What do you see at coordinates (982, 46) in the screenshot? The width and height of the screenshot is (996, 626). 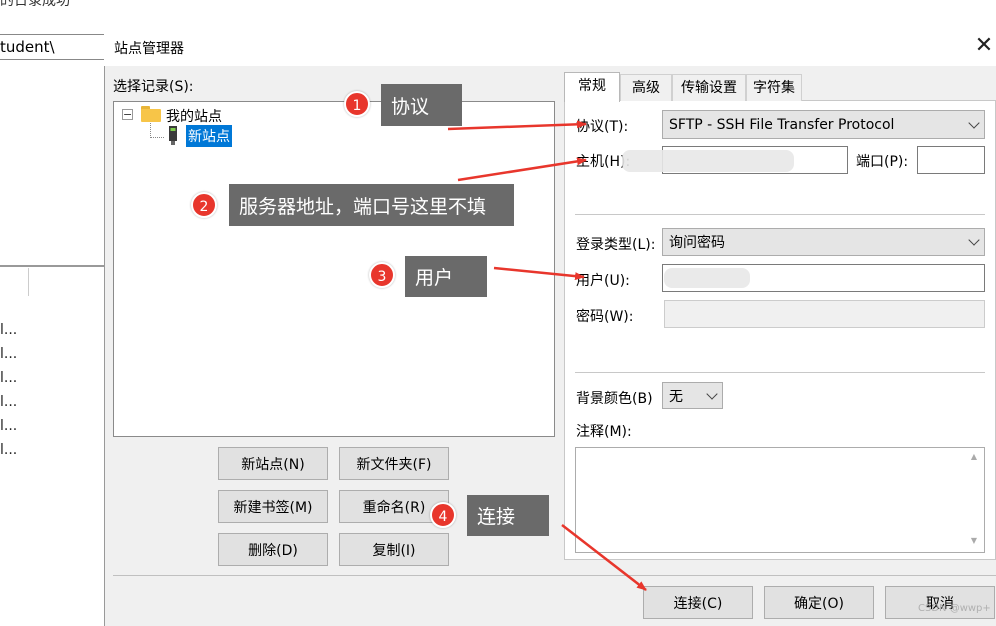 I see `close-icon: ✕` at bounding box center [982, 46].